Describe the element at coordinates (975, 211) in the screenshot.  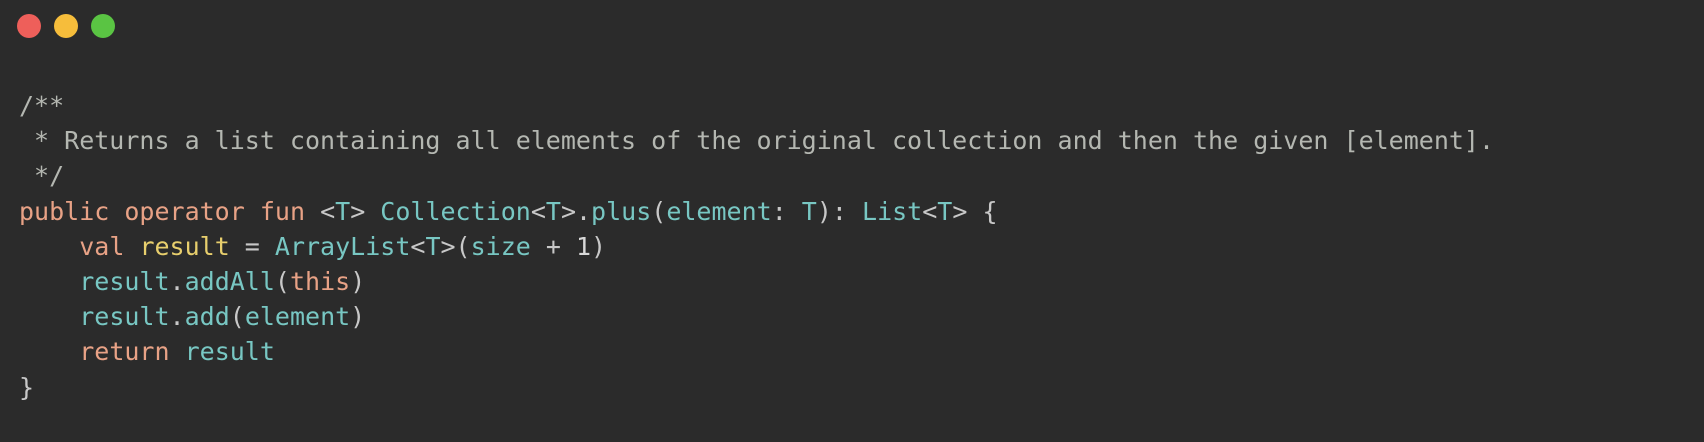
I see `code-token: > {` at that location.